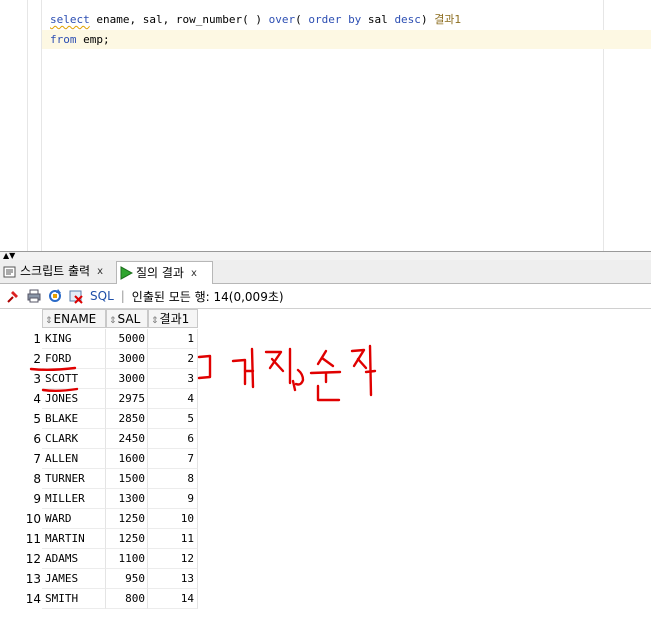 The width and height of the screenshot is (651, 621). Describe the element at coordinates (74, 359) in the screenshot. I see `cell-ename: FORD` at that location.